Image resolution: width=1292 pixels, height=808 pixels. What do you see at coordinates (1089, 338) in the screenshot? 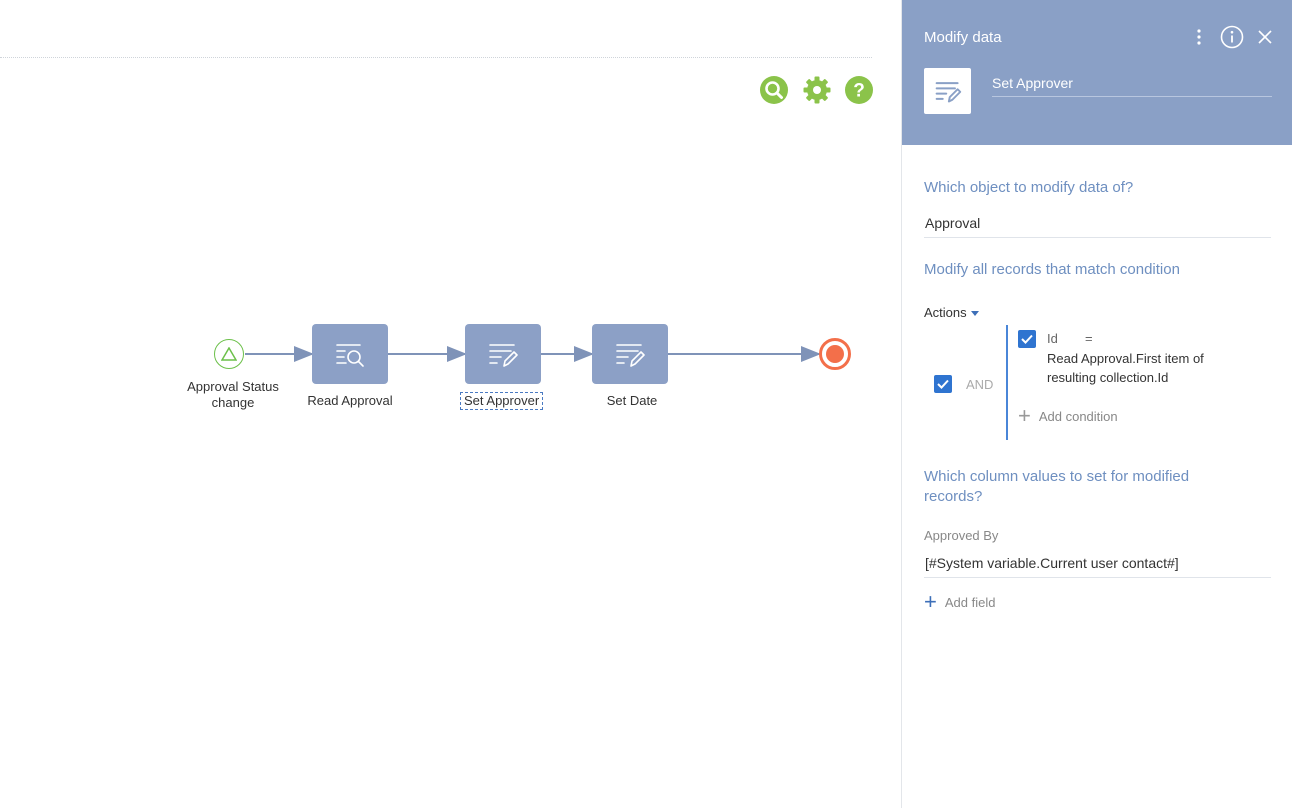
I see `condition-operator: =` at bounding box center [1089, 338].